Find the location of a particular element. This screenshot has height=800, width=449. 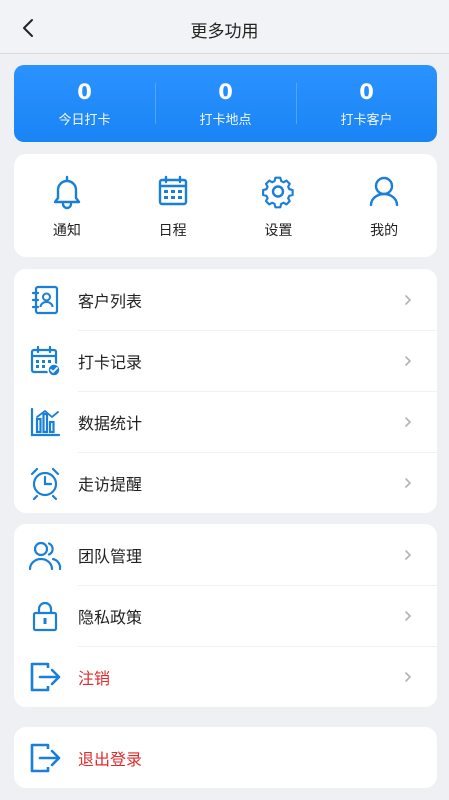

logout-card: 退出登录 is located at coordinates (225, 757).